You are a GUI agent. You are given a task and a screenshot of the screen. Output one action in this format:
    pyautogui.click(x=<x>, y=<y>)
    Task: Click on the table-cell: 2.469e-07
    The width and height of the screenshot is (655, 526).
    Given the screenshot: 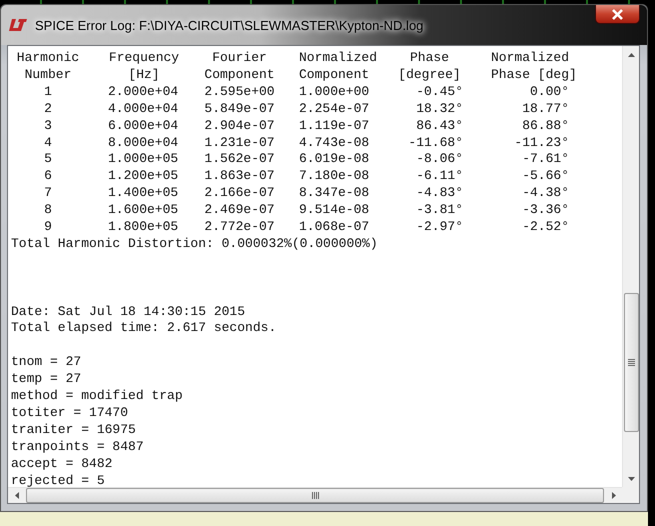 What is the action you would take?
    pyautogui.click(x=239, y=210)
    